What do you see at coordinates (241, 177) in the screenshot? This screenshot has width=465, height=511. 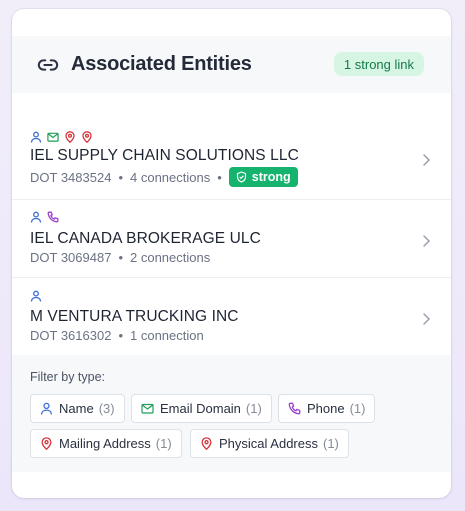 I see `shield-check-icon` at bounding box center [241, 177].